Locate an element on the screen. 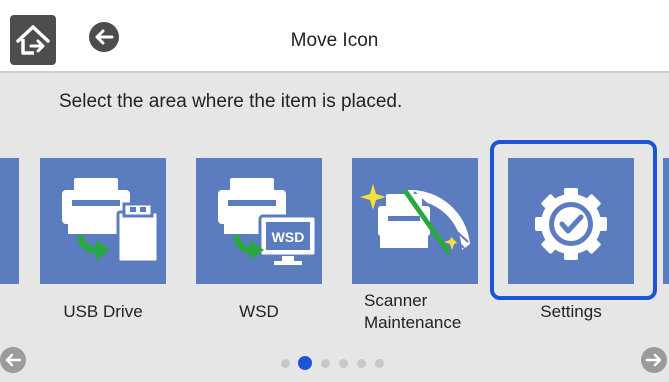 This screenshot has height=382, width=669. selected-area-highlight is located at coordinates (573, 220).